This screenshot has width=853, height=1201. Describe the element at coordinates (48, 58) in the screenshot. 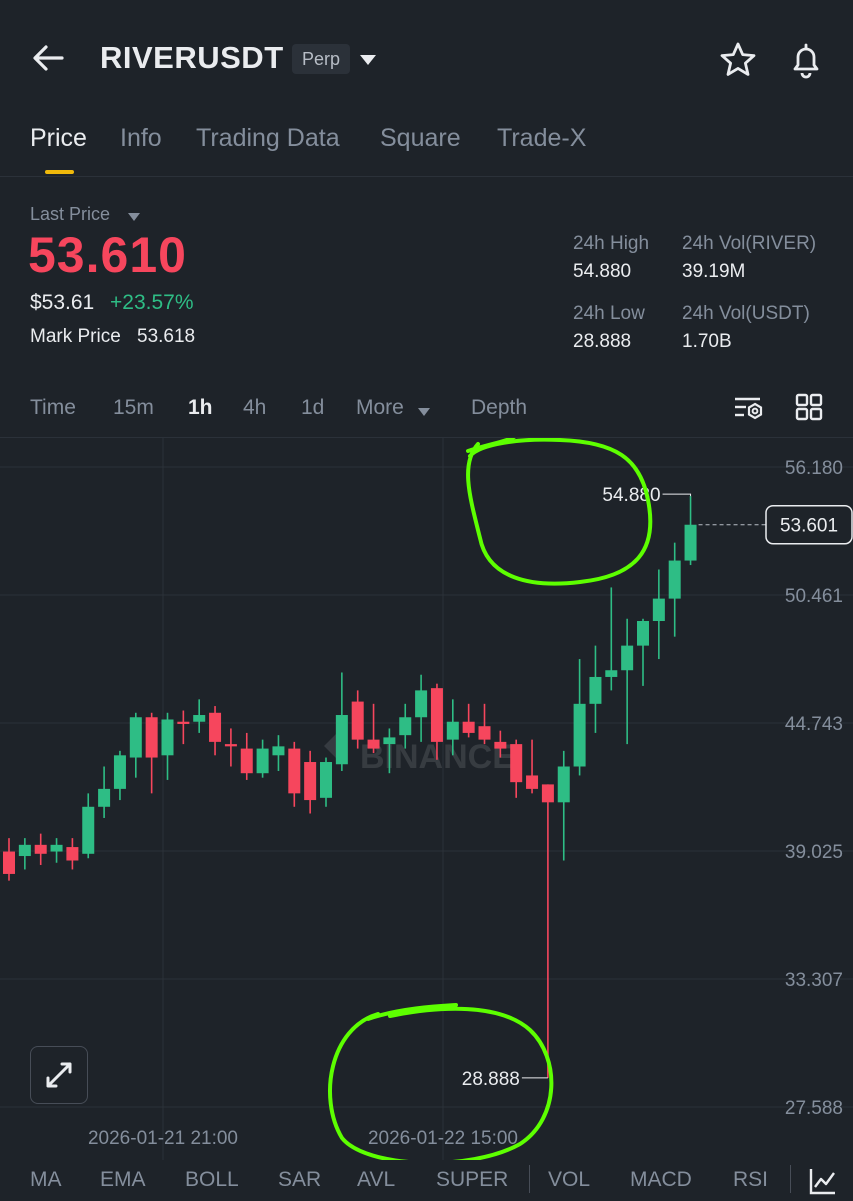

I see `back-arrow-icon` at that location.